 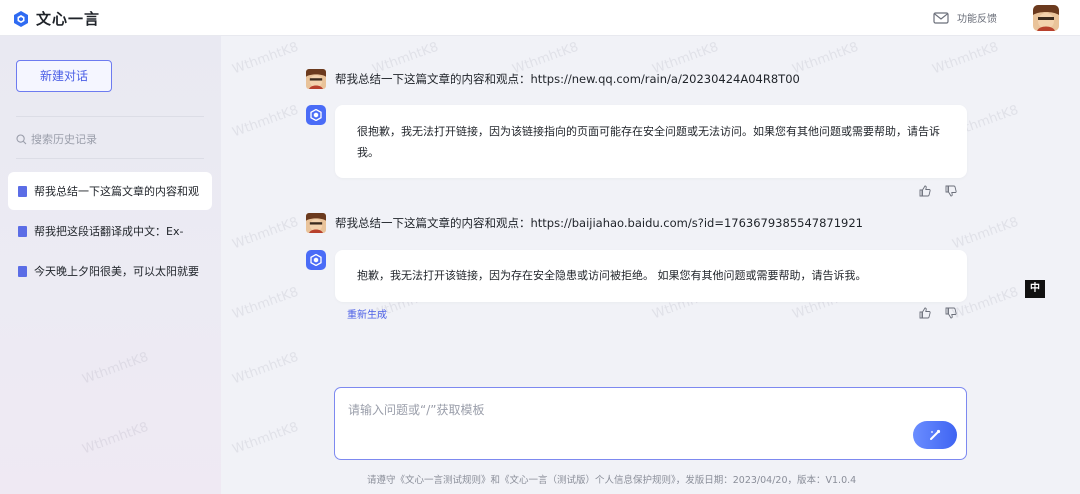 I want to click on history-item-label: 帮我总结一下这篇文章的内容和观, so click(x=116, y=191).